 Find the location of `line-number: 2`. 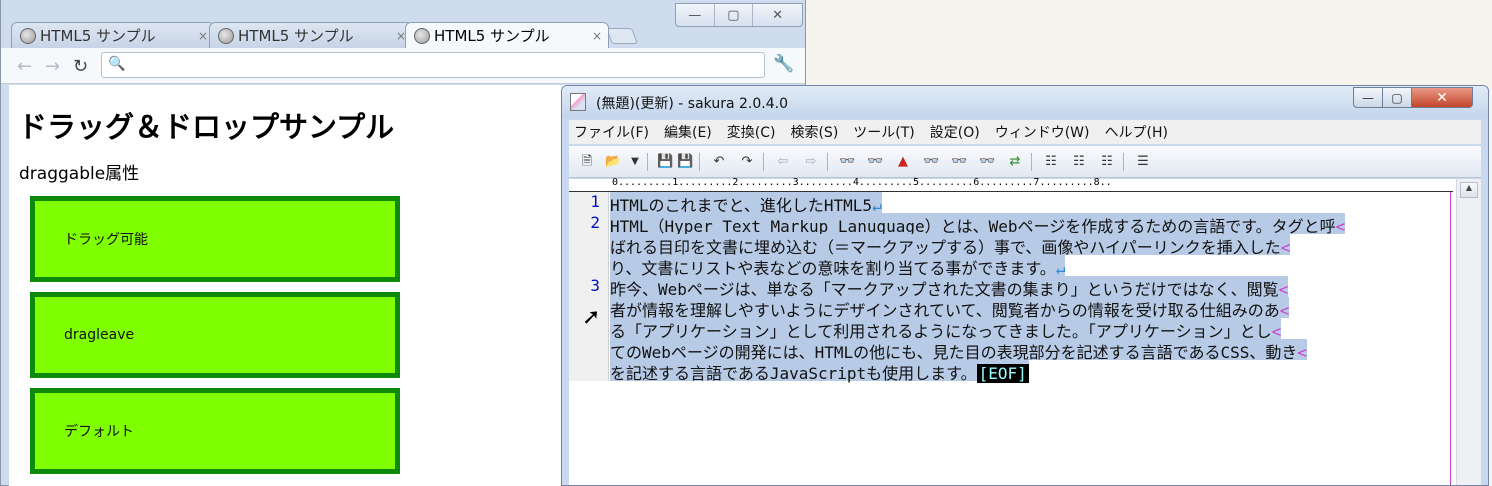

line-number: 2 is located at coordinates (595, 222).